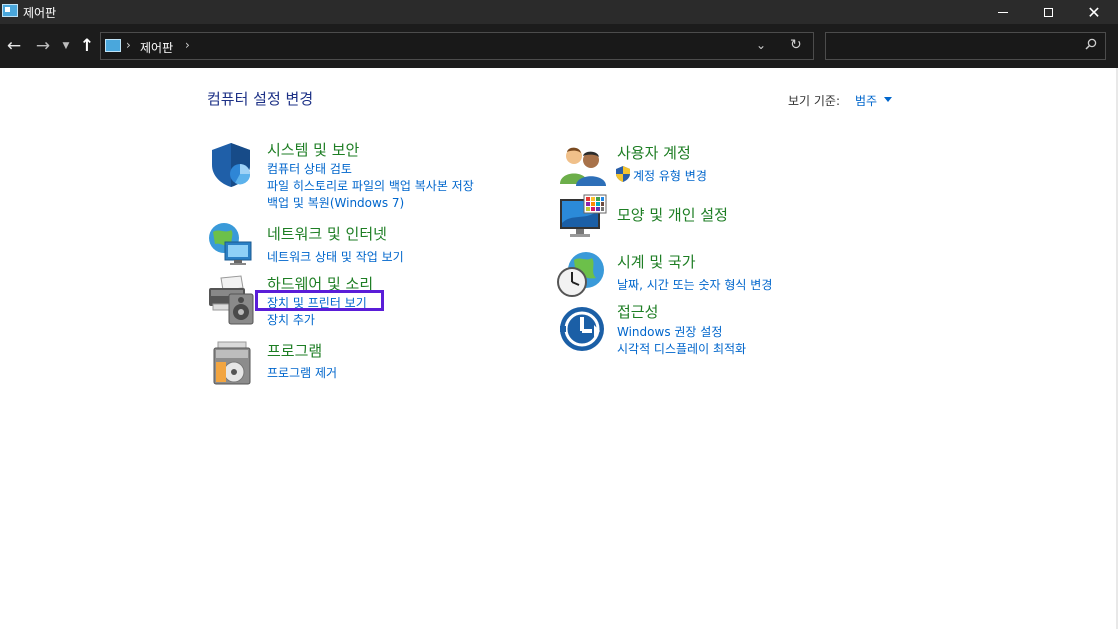  I want to click on maximize-icon, so click(1048, 12).